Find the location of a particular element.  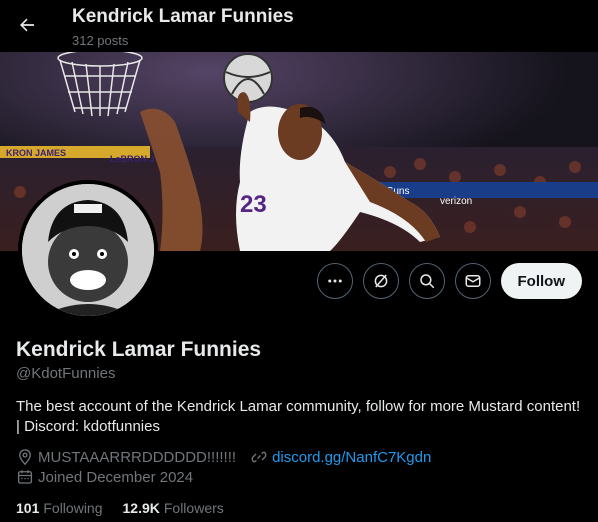

following-label: Following is located at coordinates (73, 508).